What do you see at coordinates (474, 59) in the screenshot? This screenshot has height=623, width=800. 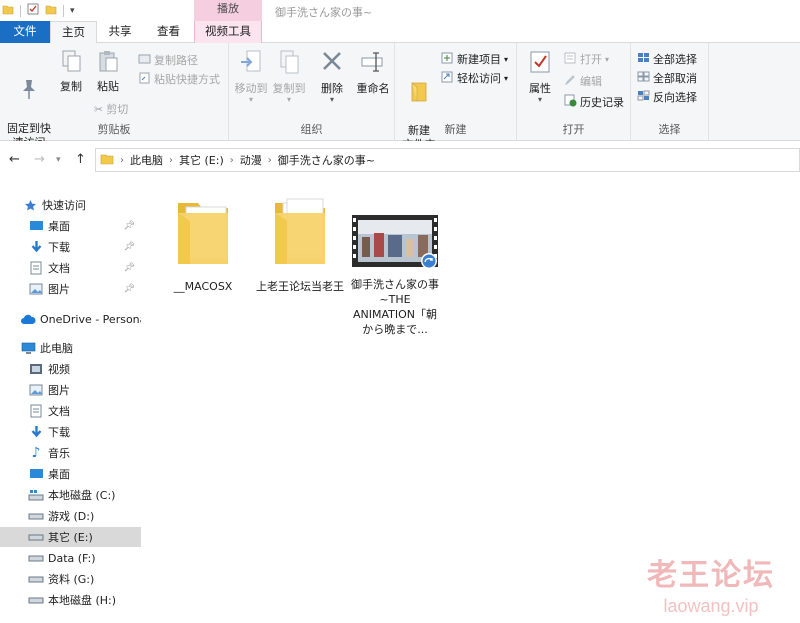 I see `new-item-button: 新建项目 ▾` at bounding box center [474, 59].